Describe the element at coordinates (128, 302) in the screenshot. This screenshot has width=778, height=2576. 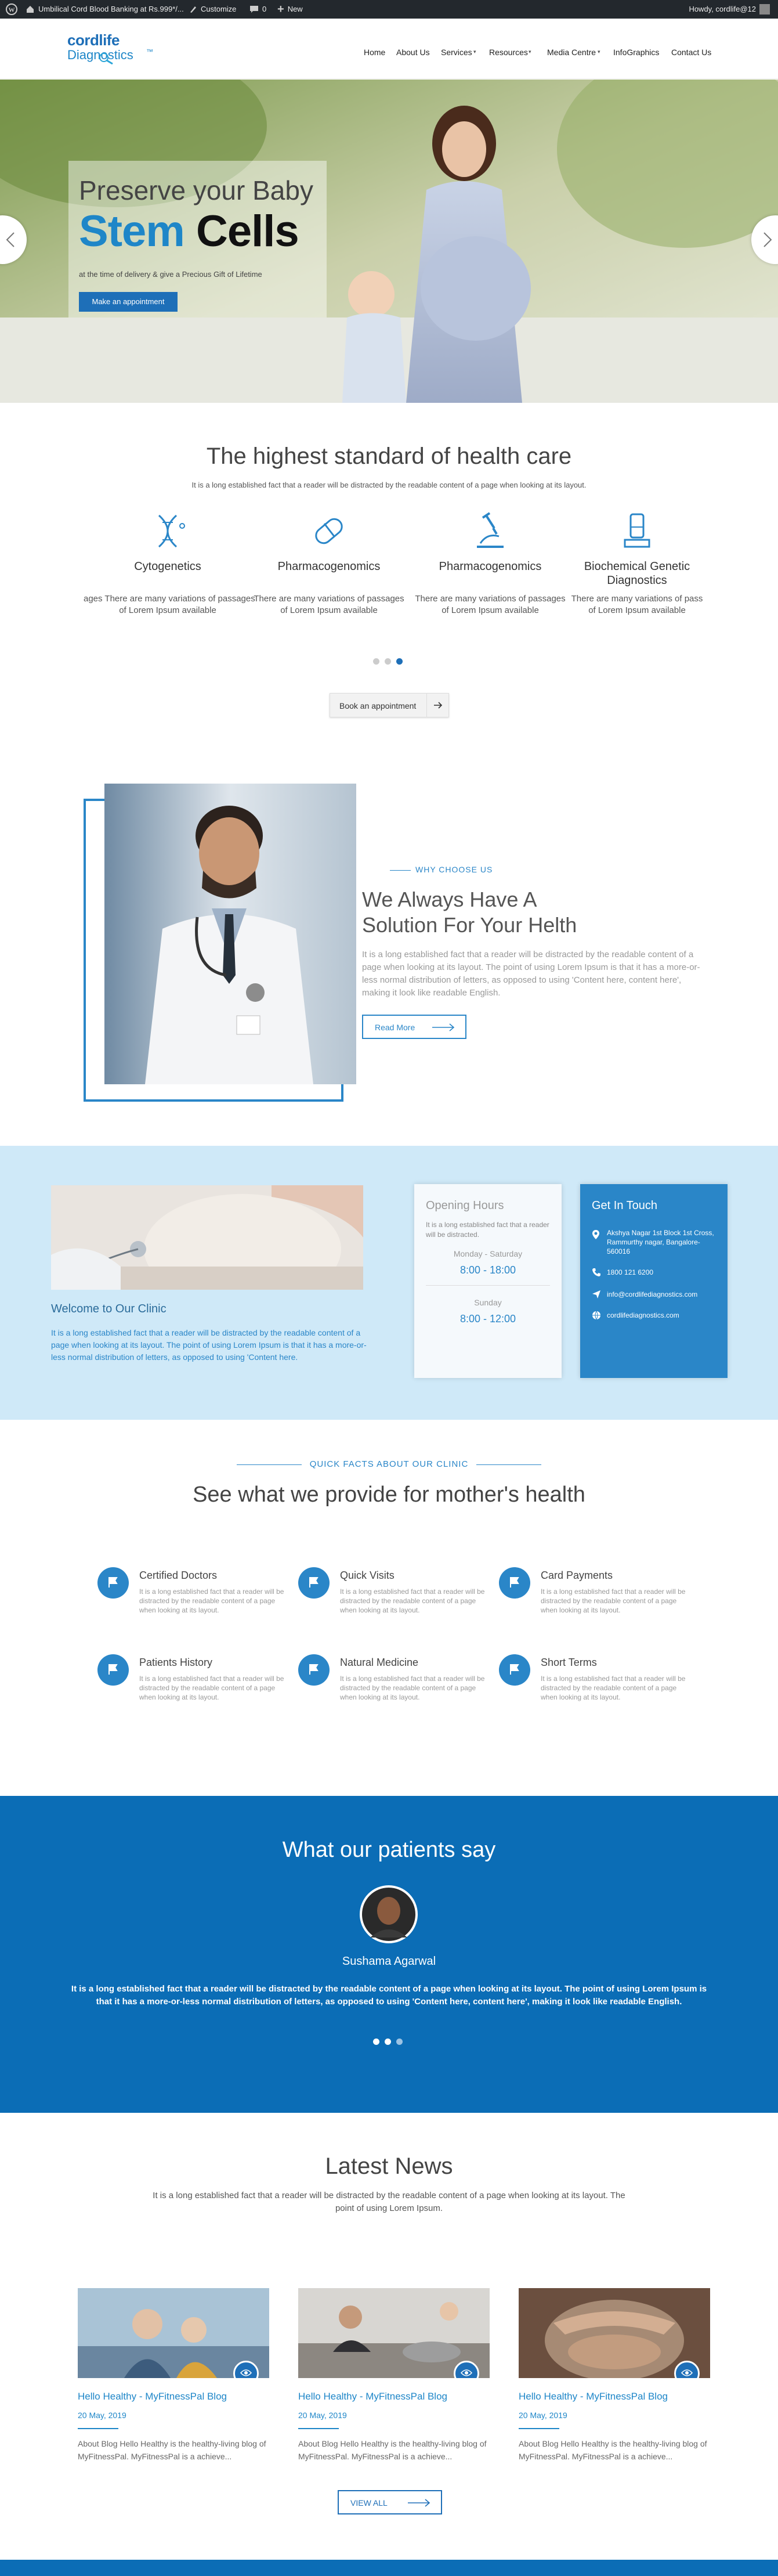
I see `appointment-button: Make an appointment` at that location.